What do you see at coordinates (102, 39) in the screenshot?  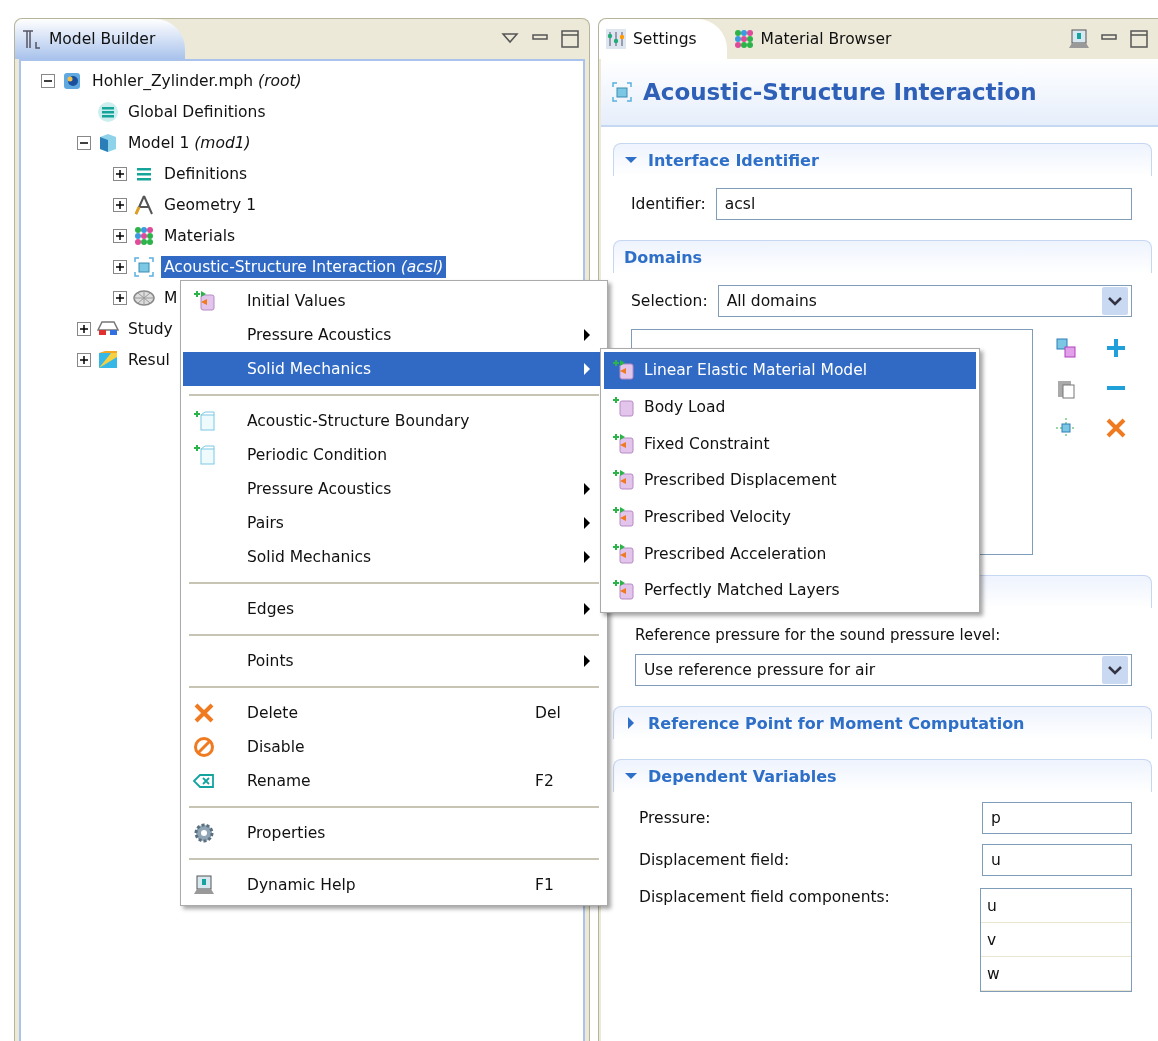 I see `panel-title: Model Builder` at bounding box center [102, 39].